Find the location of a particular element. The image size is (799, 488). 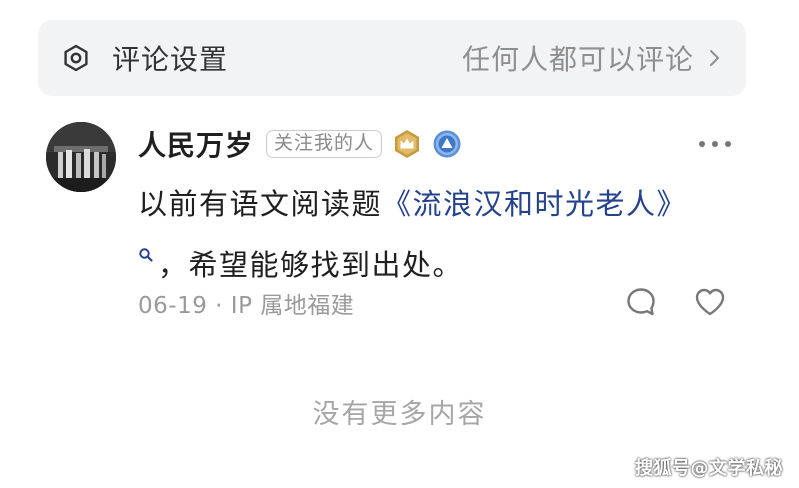

settings-value-group: 任何人都可以评论 is located at coordinates (592, 58).